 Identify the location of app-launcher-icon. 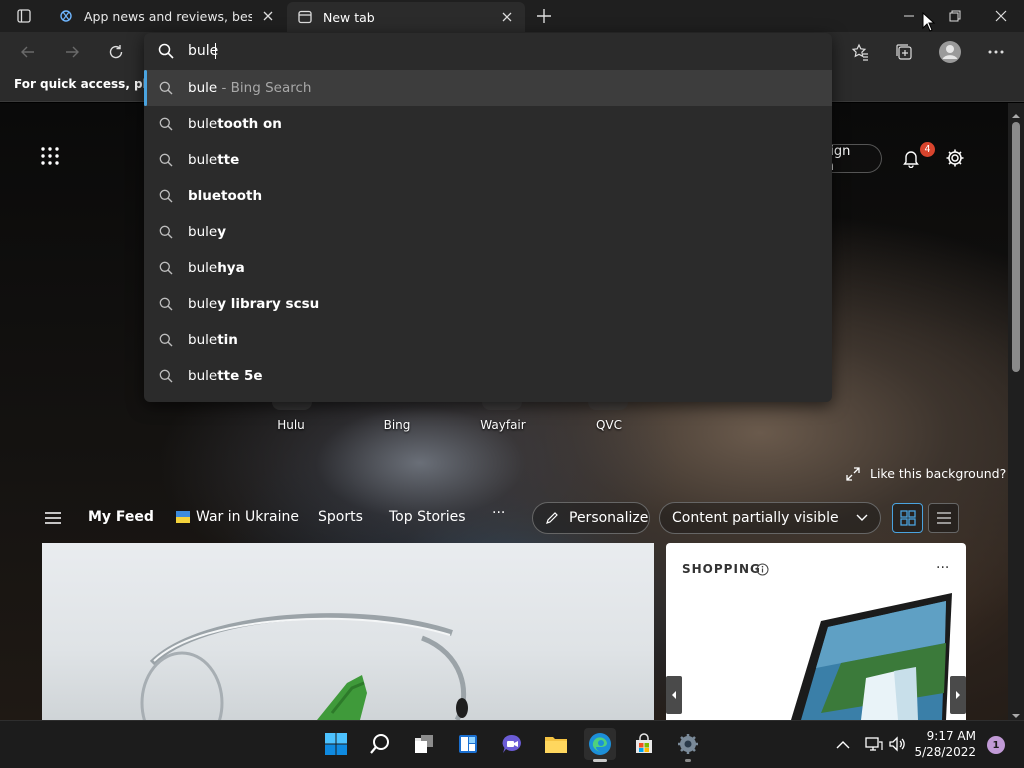
(52, 158).